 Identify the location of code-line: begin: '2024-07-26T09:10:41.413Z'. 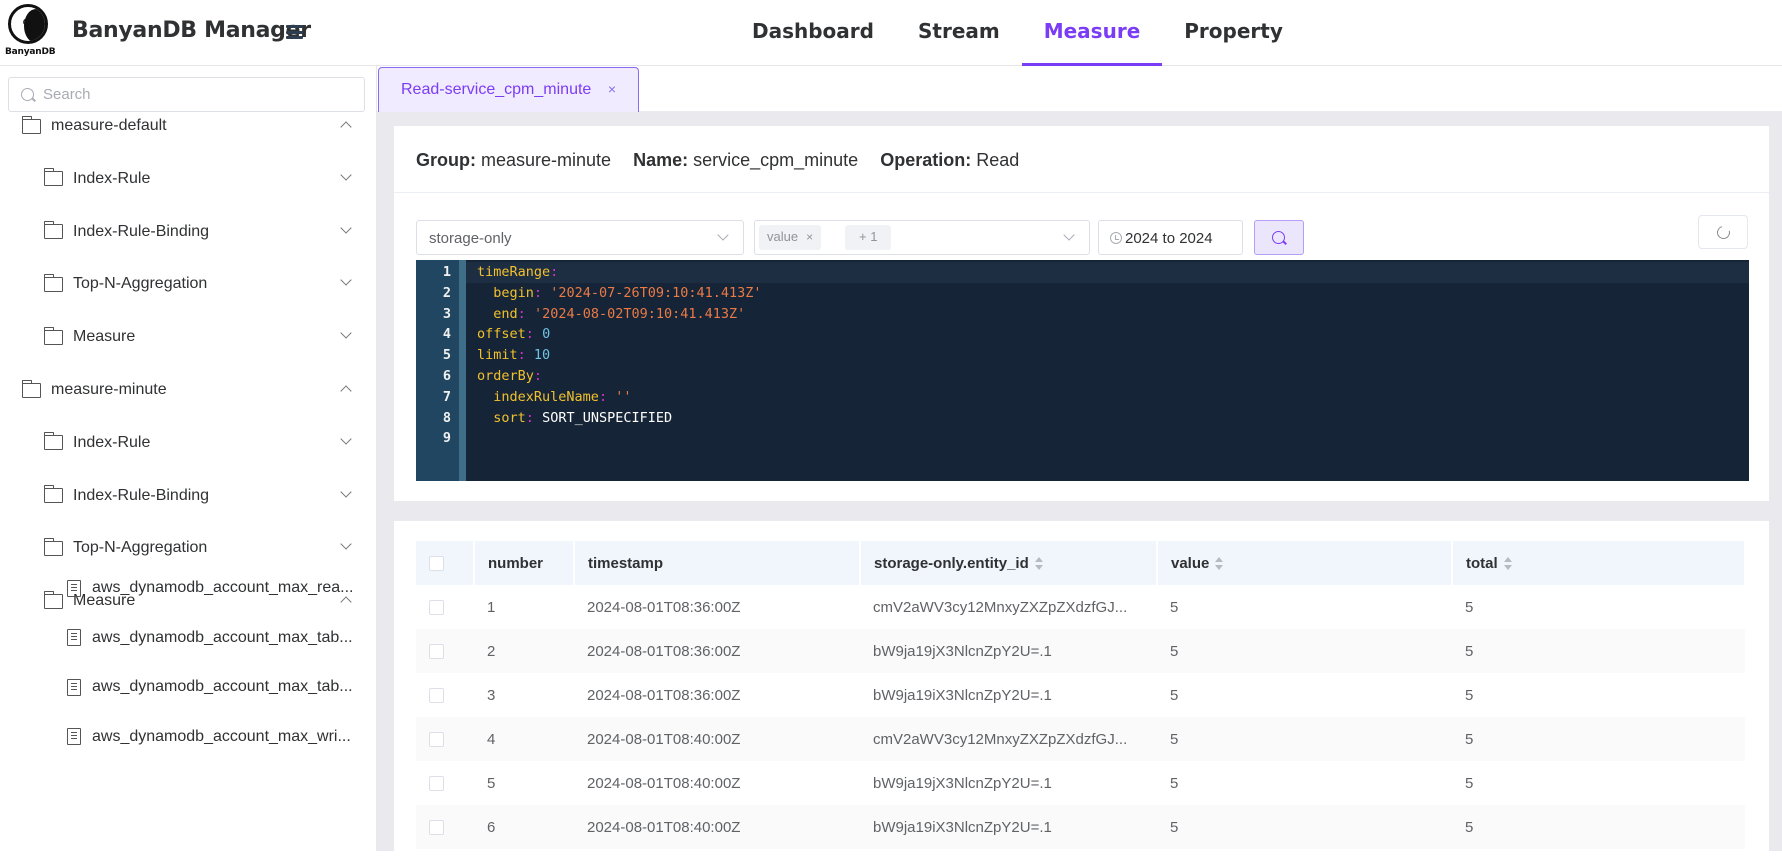
(627, 292).